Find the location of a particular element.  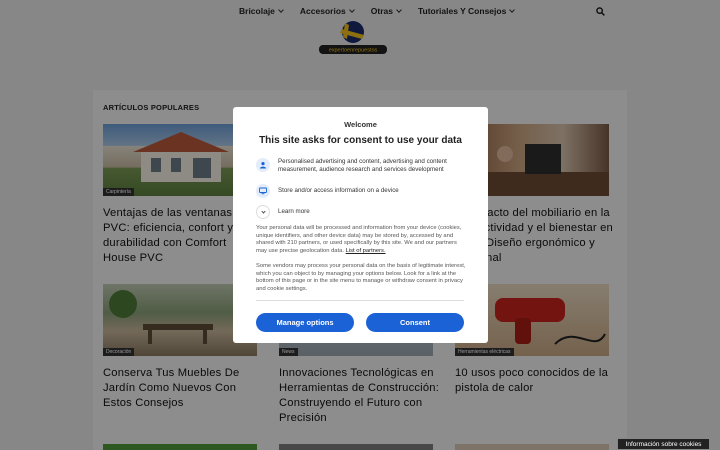

person-icon is located at coordinates (263, 165).